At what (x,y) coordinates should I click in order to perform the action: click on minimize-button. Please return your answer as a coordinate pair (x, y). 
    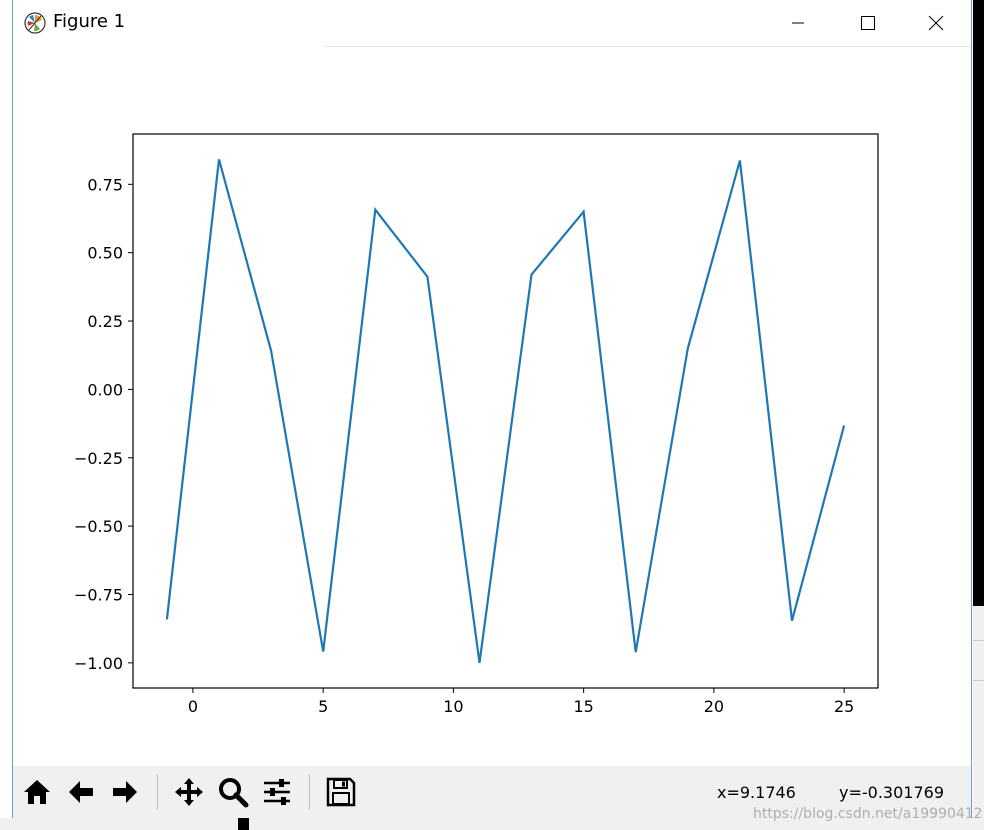
    Looking at the image, I should click on (798, 23).